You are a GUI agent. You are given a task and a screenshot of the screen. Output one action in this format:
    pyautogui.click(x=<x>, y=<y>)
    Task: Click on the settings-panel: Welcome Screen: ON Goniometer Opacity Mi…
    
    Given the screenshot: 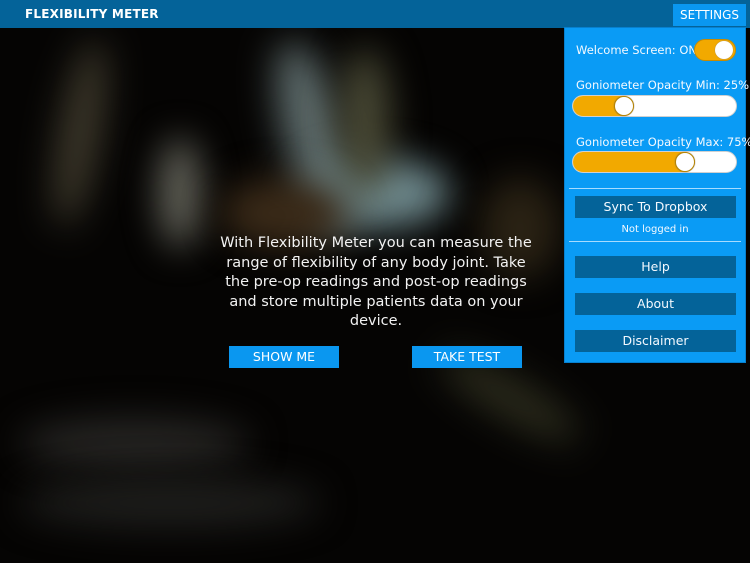 What is the action you would take?
    pyautogui.click(x=657, y=195)
    